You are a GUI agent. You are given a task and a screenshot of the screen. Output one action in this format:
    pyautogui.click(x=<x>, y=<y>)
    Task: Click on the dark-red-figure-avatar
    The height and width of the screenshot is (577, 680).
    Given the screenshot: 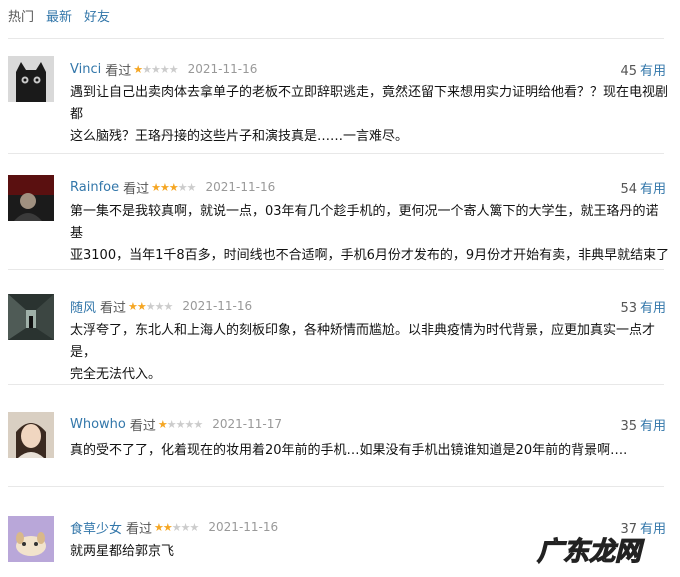 What is the action you would take?
    pyautogui.click(x=31, y=198)
    